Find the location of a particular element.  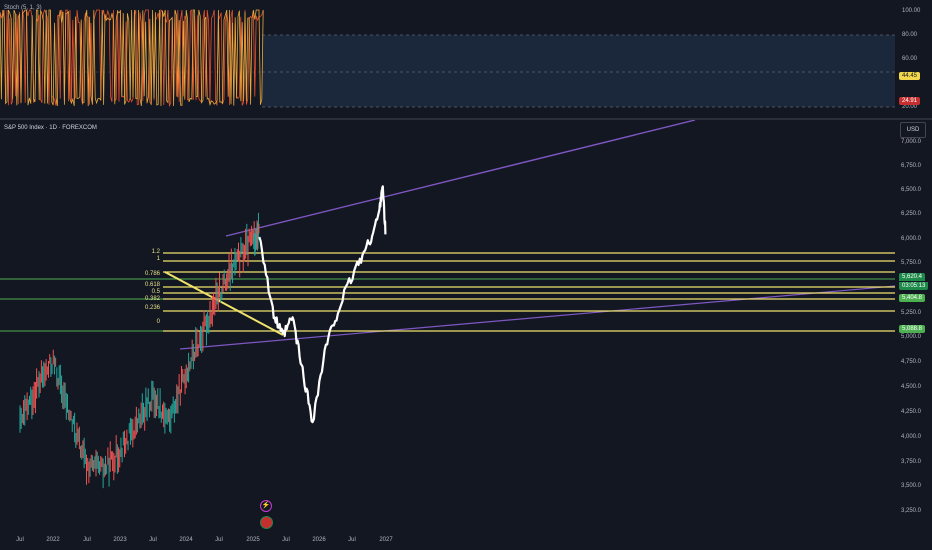

fib-label: 0.236 is located at coordinates (152, 308).